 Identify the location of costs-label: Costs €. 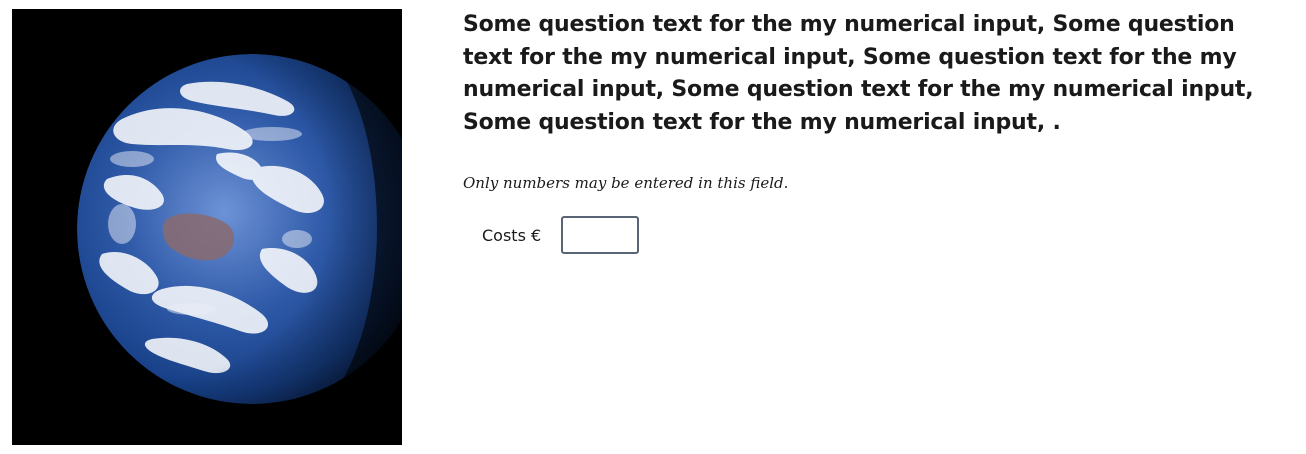
(512, 235).